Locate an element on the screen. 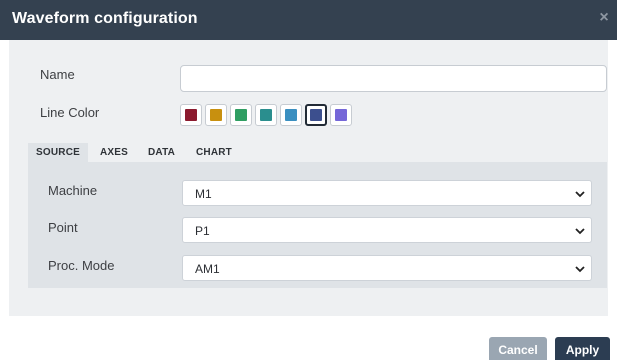 This screenshot has height=360, width=617. proc-mode-select: AM1 is located at coordinates (387, 268).